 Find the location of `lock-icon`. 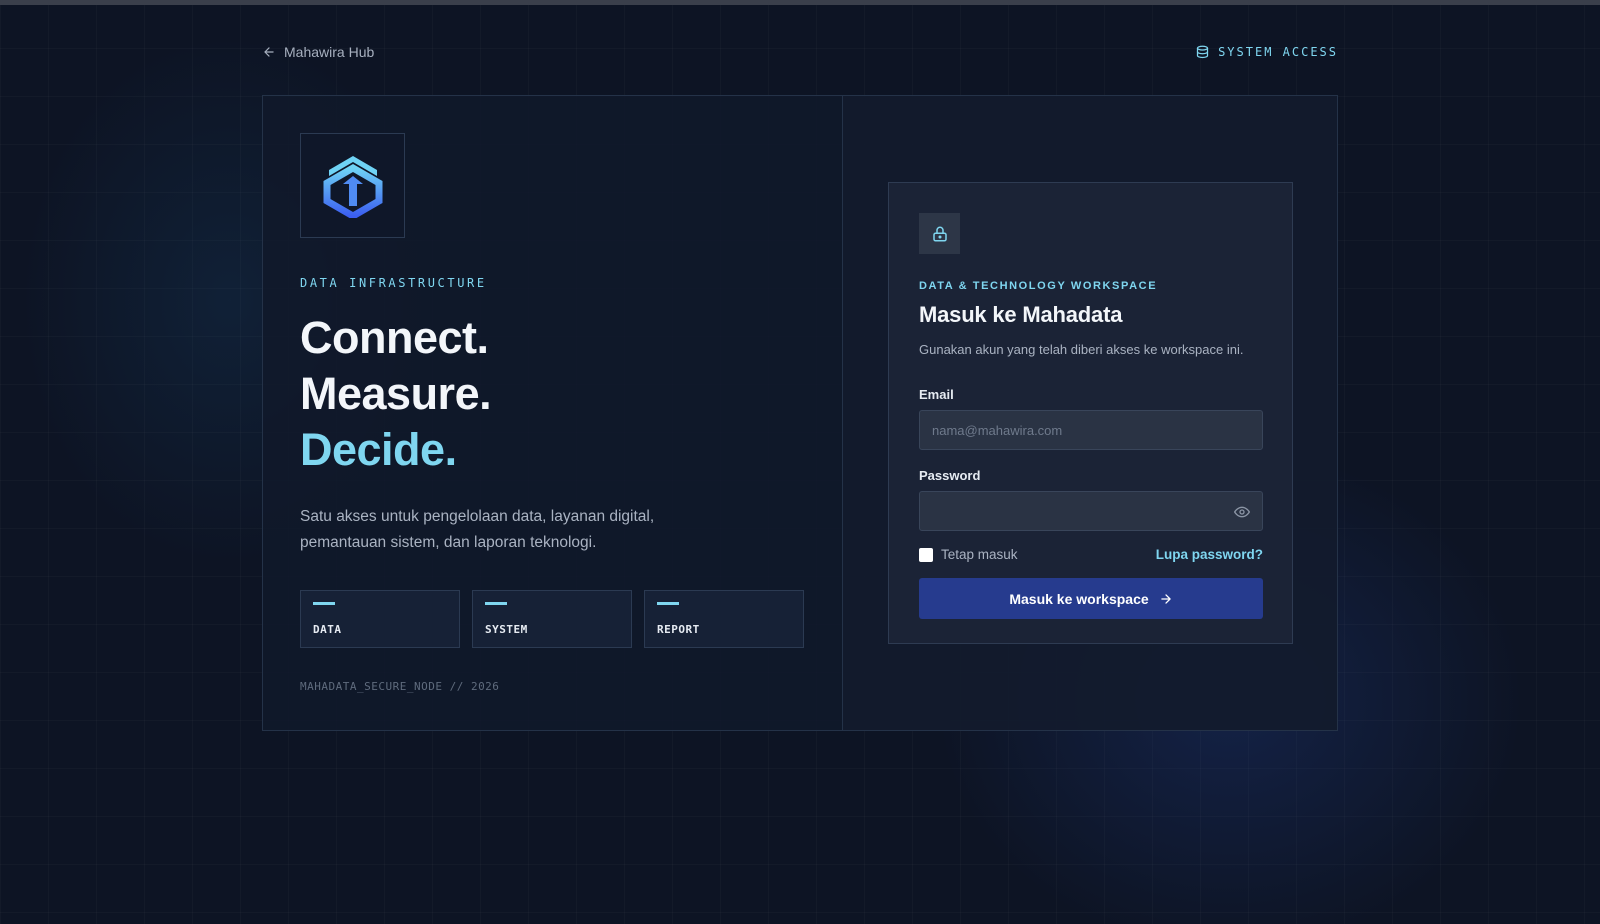

lock-icon is located at coordinates (939, 233).